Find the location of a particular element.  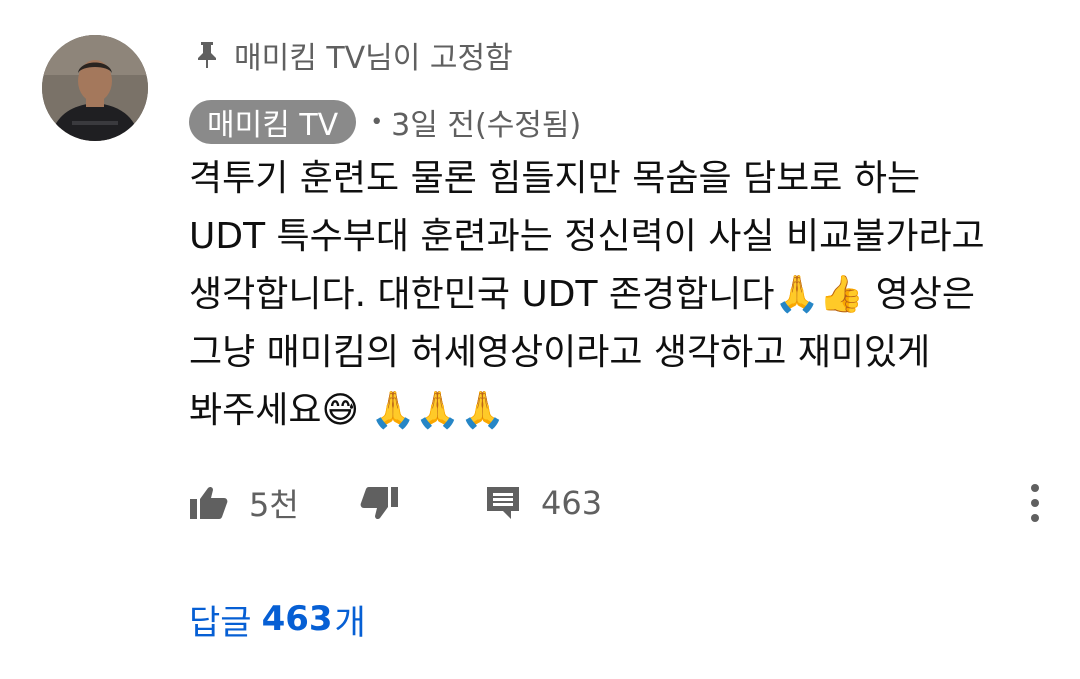

reply-count: 463 is located at coordinates (572, 503).